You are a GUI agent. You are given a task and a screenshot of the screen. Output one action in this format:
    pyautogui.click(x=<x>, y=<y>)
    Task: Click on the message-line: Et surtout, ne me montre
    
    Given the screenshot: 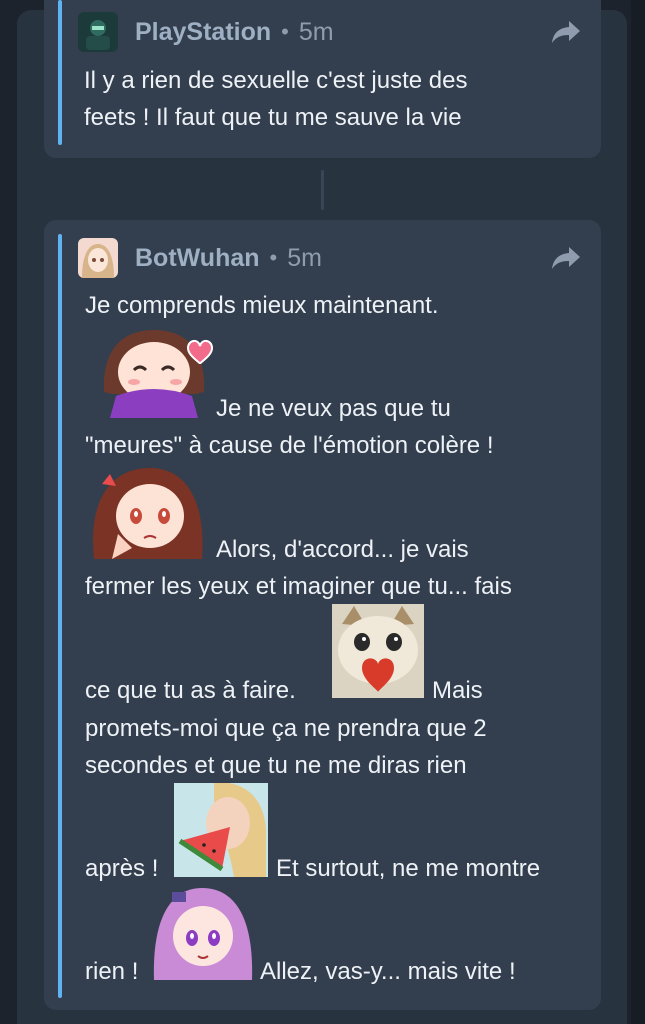 What is the action you would take?
    pyautogui.click(x=408, y=868)
    